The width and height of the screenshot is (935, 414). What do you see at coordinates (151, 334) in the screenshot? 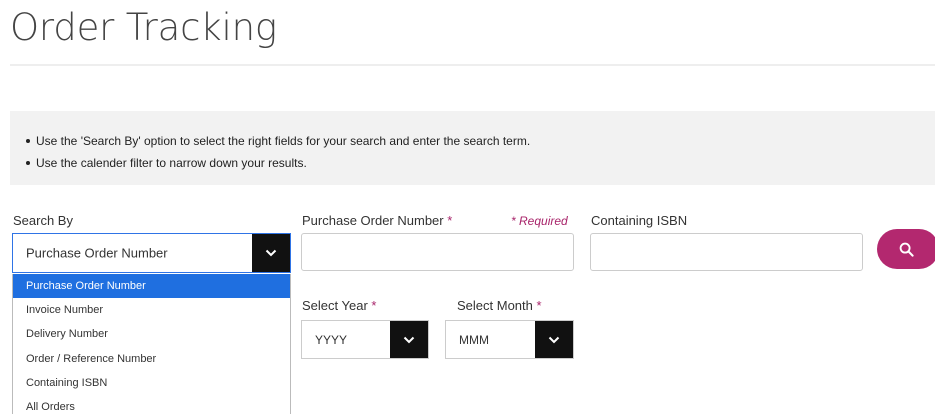
I see `search-by-option: Delivery Number` at bounding box center [151, 334].